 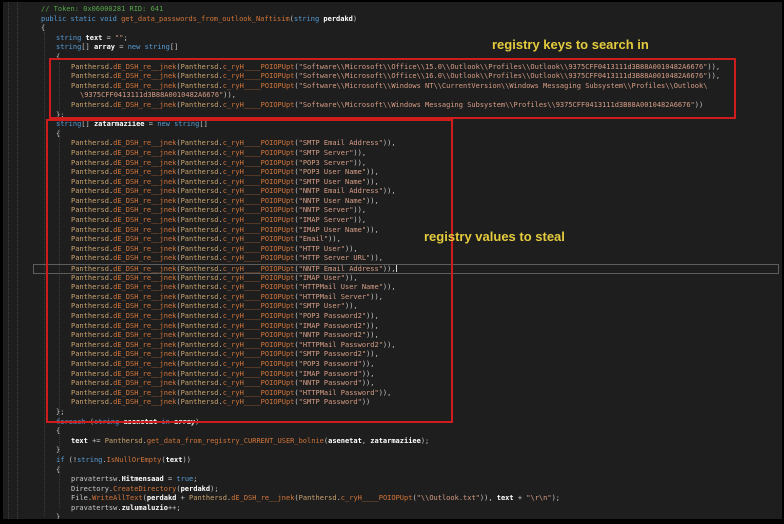 I want to click on code-line: Directory.CreateDirectory(perdakd);, so click(x=392, y=490).